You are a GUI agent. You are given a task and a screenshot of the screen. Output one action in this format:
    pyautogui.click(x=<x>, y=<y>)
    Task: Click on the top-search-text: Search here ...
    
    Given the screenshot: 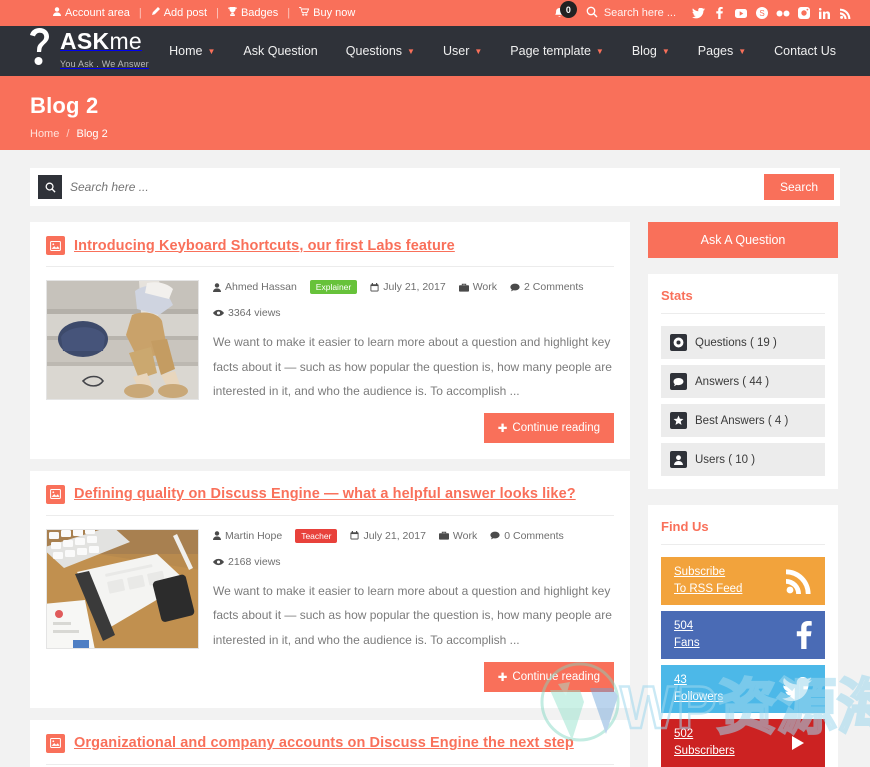 What is the action you would take?
    pyautogui.click(x=640, y=13)
    